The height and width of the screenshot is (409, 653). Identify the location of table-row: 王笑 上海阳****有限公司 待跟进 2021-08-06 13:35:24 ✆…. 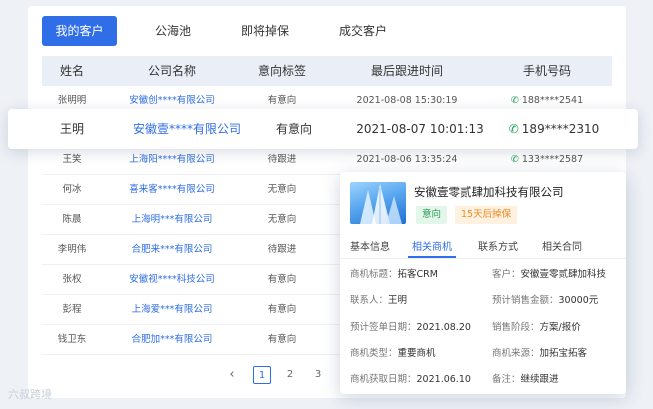
(327, 160).